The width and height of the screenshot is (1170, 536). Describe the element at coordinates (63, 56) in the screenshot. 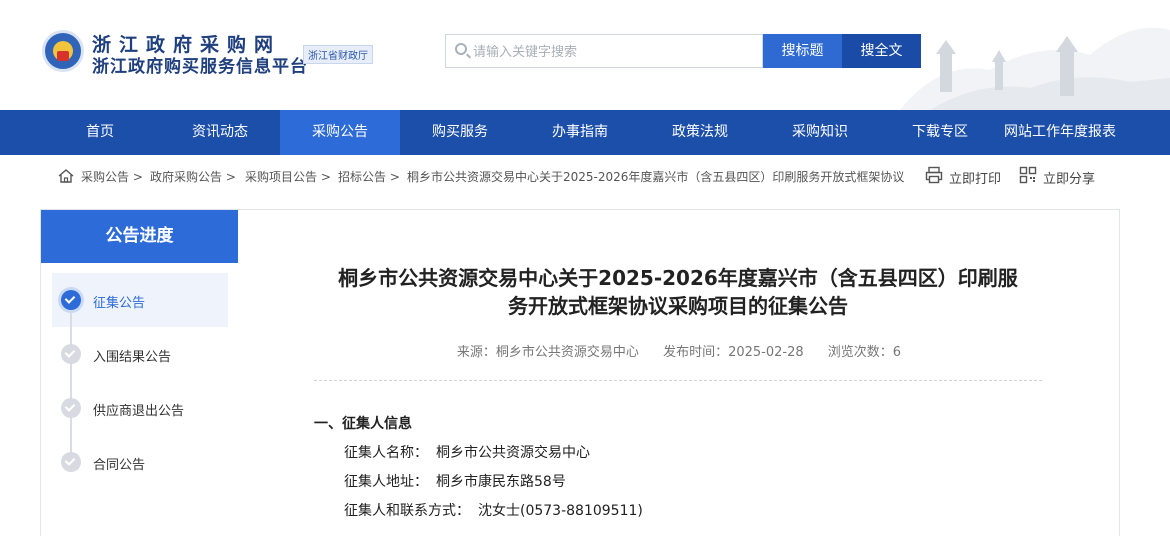

I see `logo-emblem` at that location.